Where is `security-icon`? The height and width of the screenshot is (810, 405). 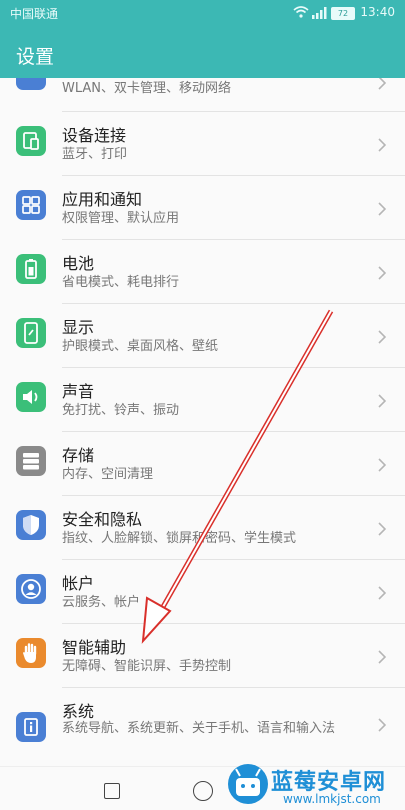 security-icon is located at coordinates (31, 525).